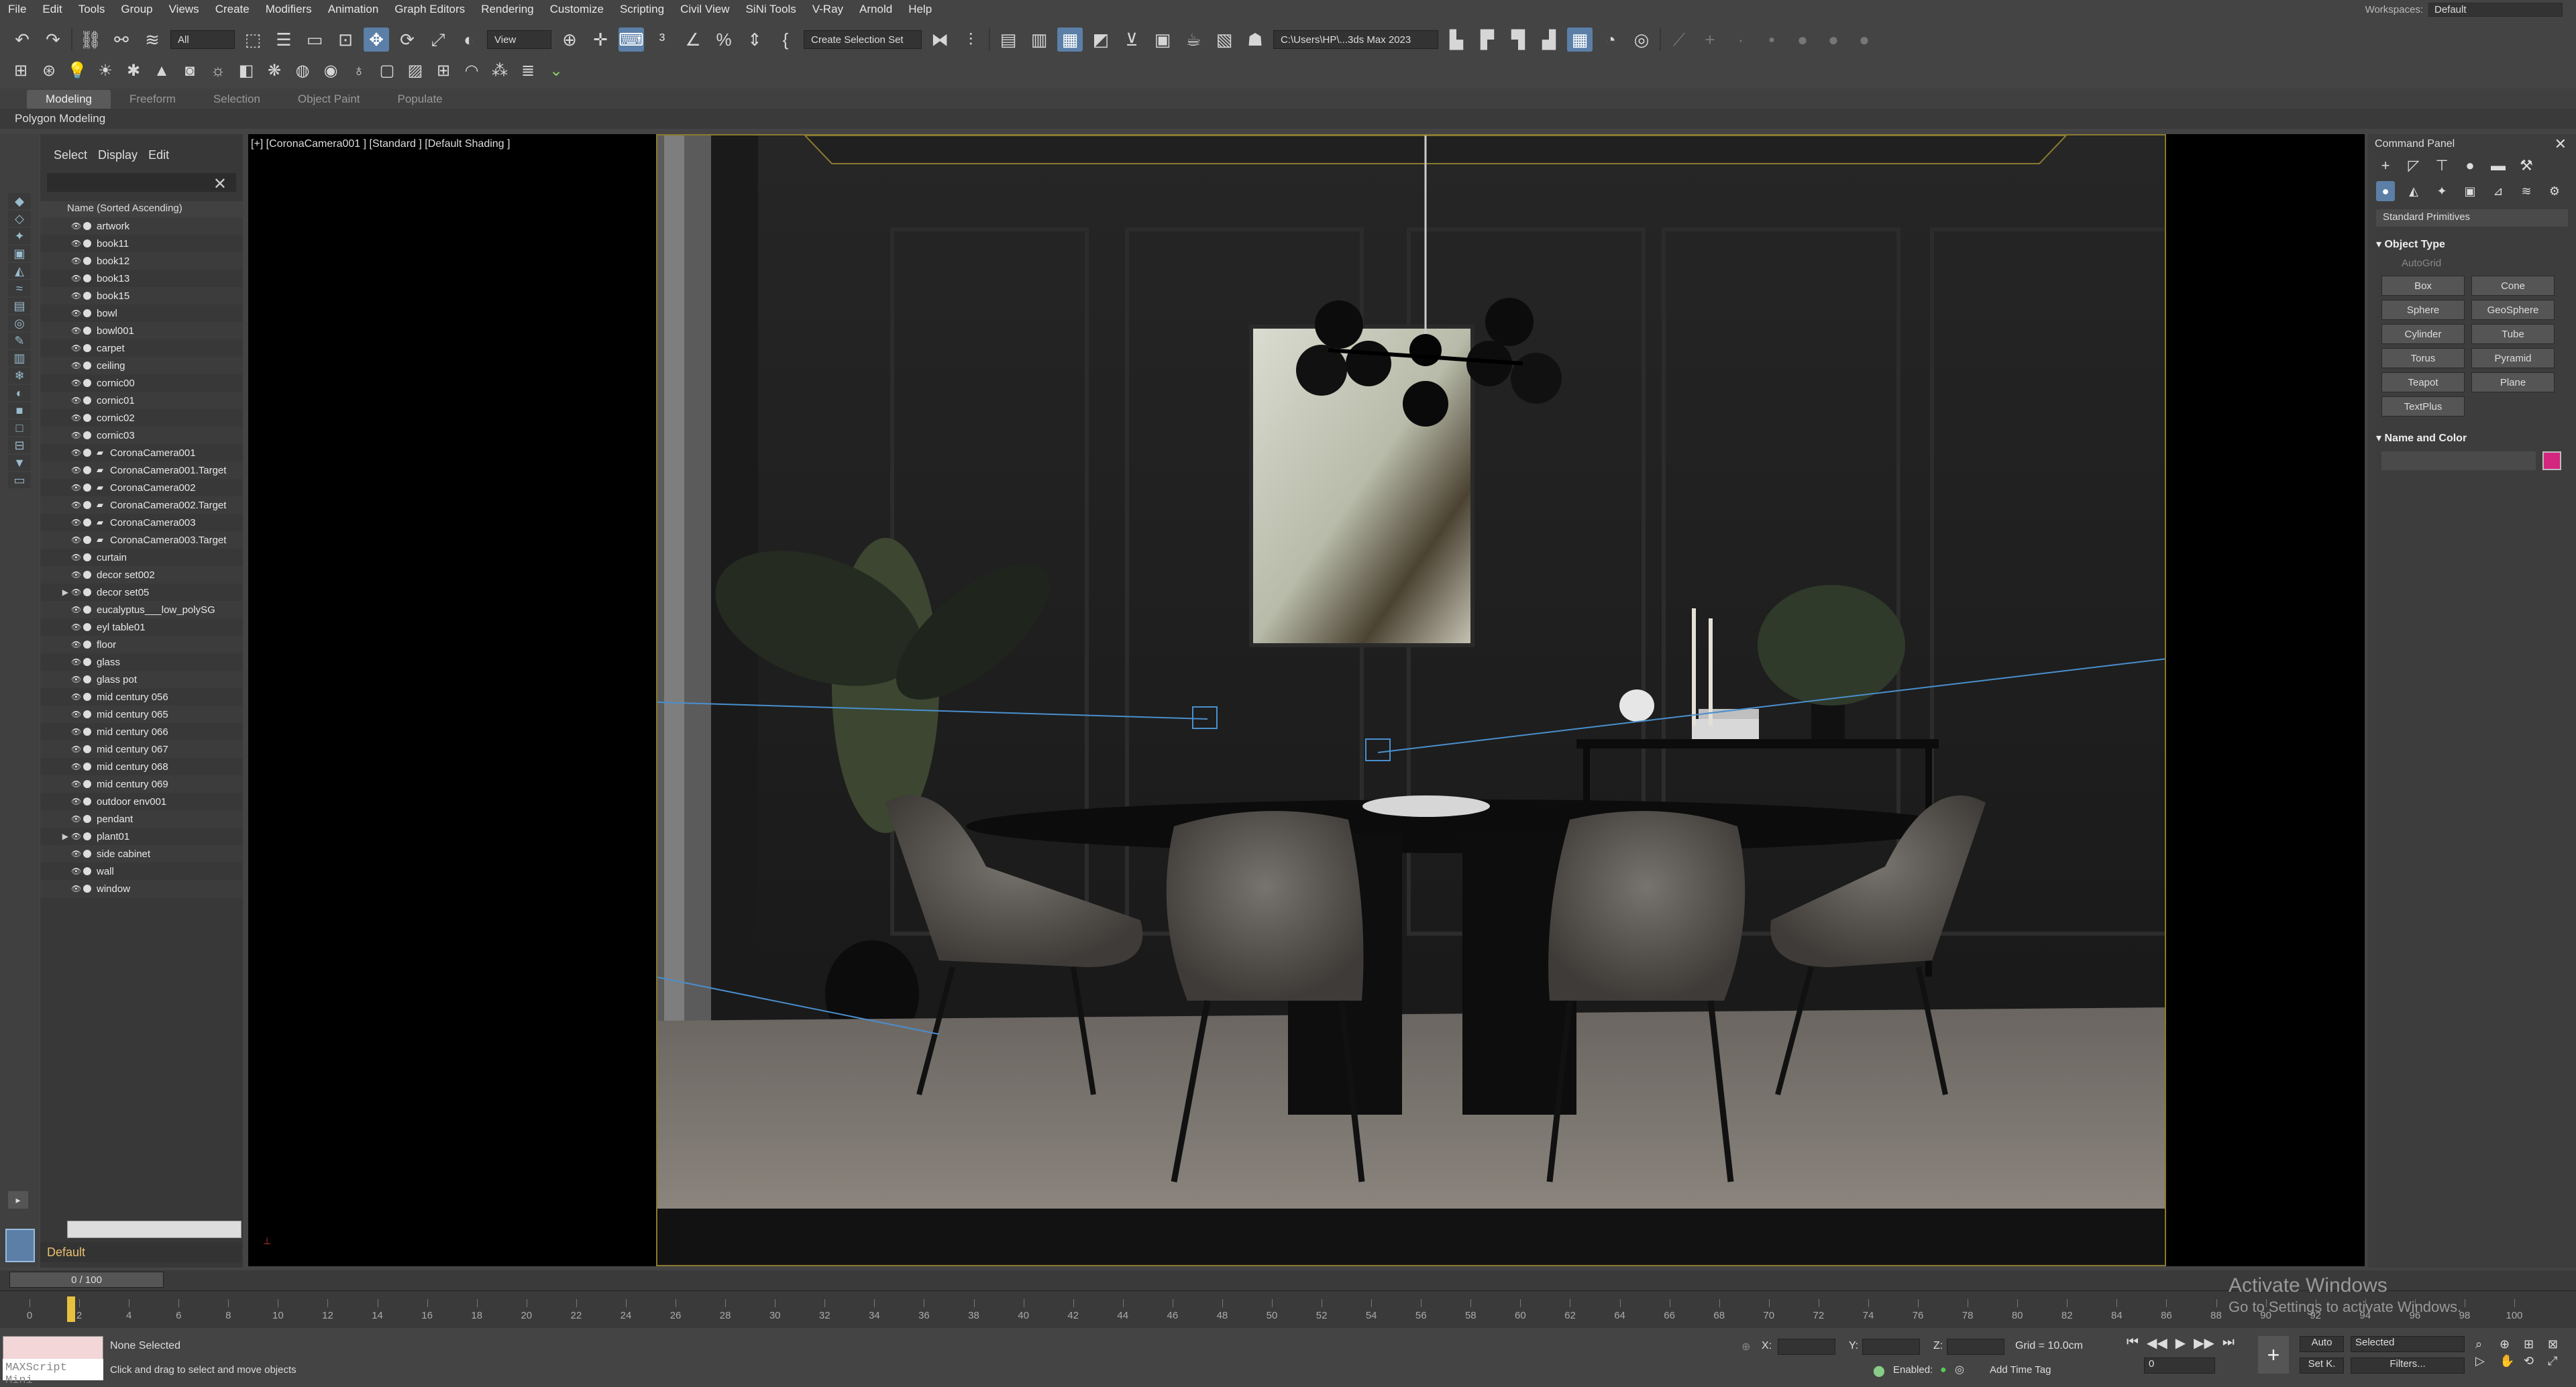 The width and height of the screenshot is (2576, 1387). Describe the element at coordinates (19, 201) in the screenshot. I see `filter-geometry-icon: ◆` at that location.